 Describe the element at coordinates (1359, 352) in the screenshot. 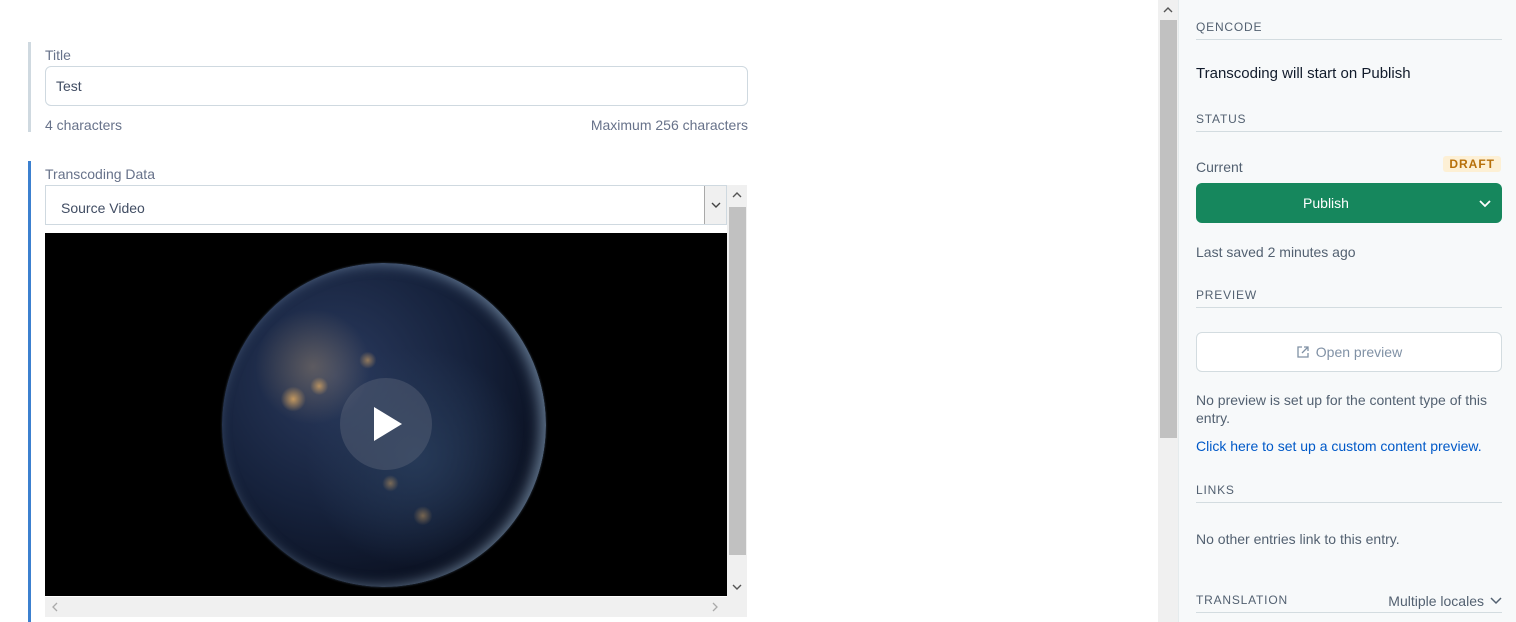

I see `open-preview-label: Open preview` at that location.